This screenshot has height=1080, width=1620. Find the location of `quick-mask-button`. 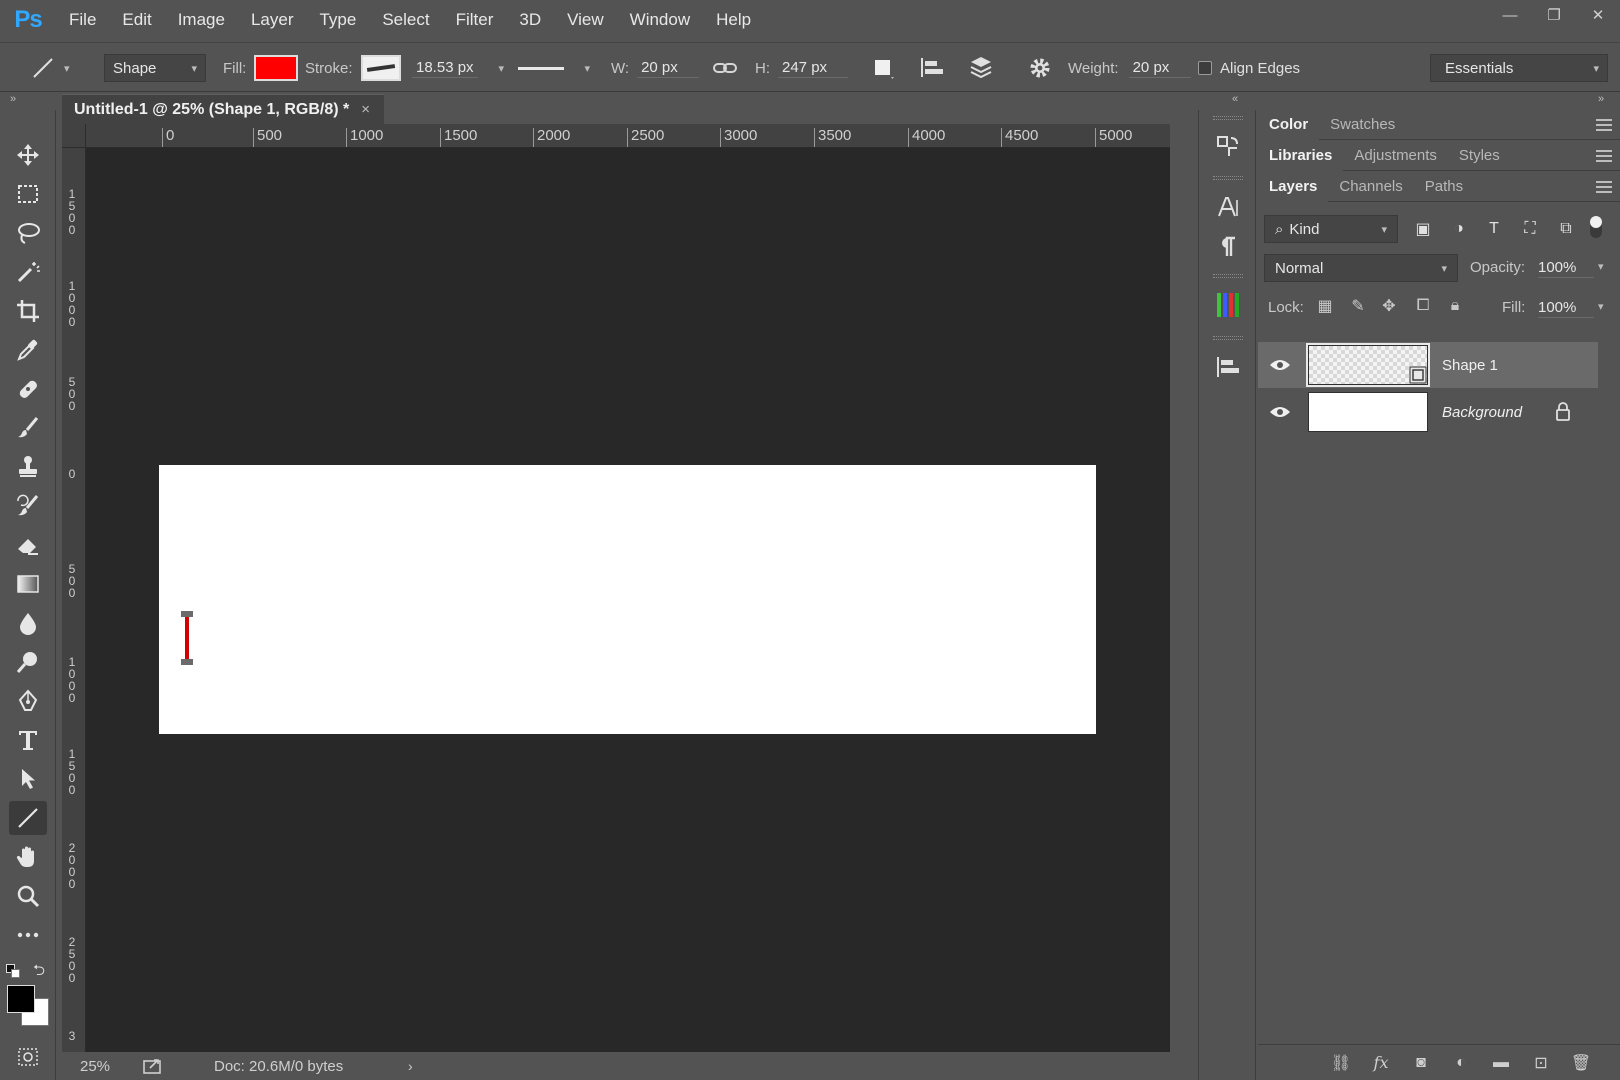

quick-mask-button is located at coordinates (28, 1057).